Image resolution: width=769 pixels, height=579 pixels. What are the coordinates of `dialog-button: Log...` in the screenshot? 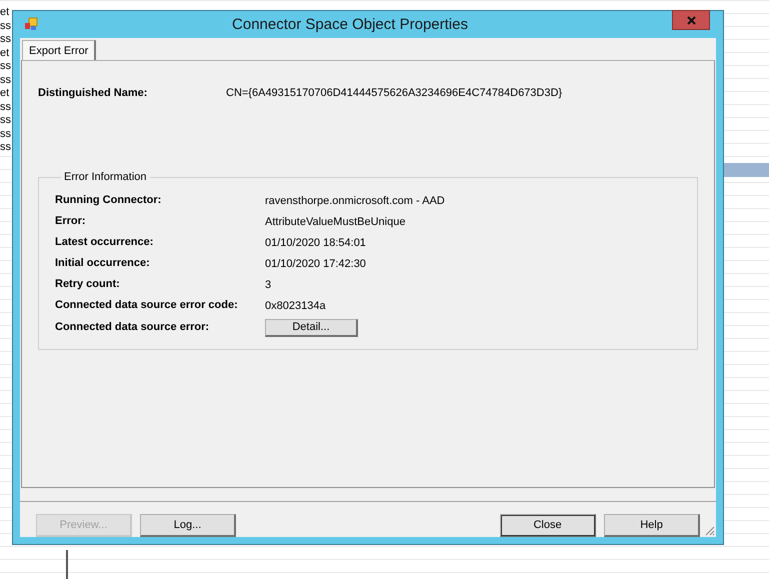 It's located at (188, 525).